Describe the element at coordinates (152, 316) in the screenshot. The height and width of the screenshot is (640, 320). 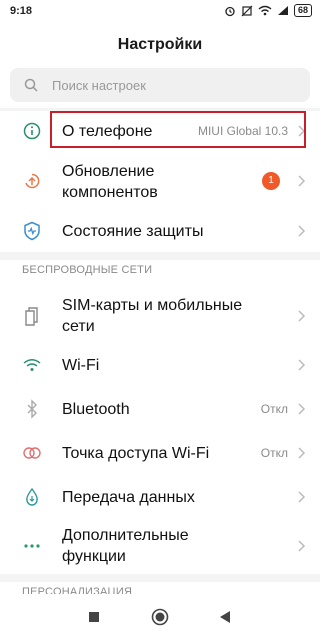
I see `sim-label: SIM-карты и мобильные сети` at that location.